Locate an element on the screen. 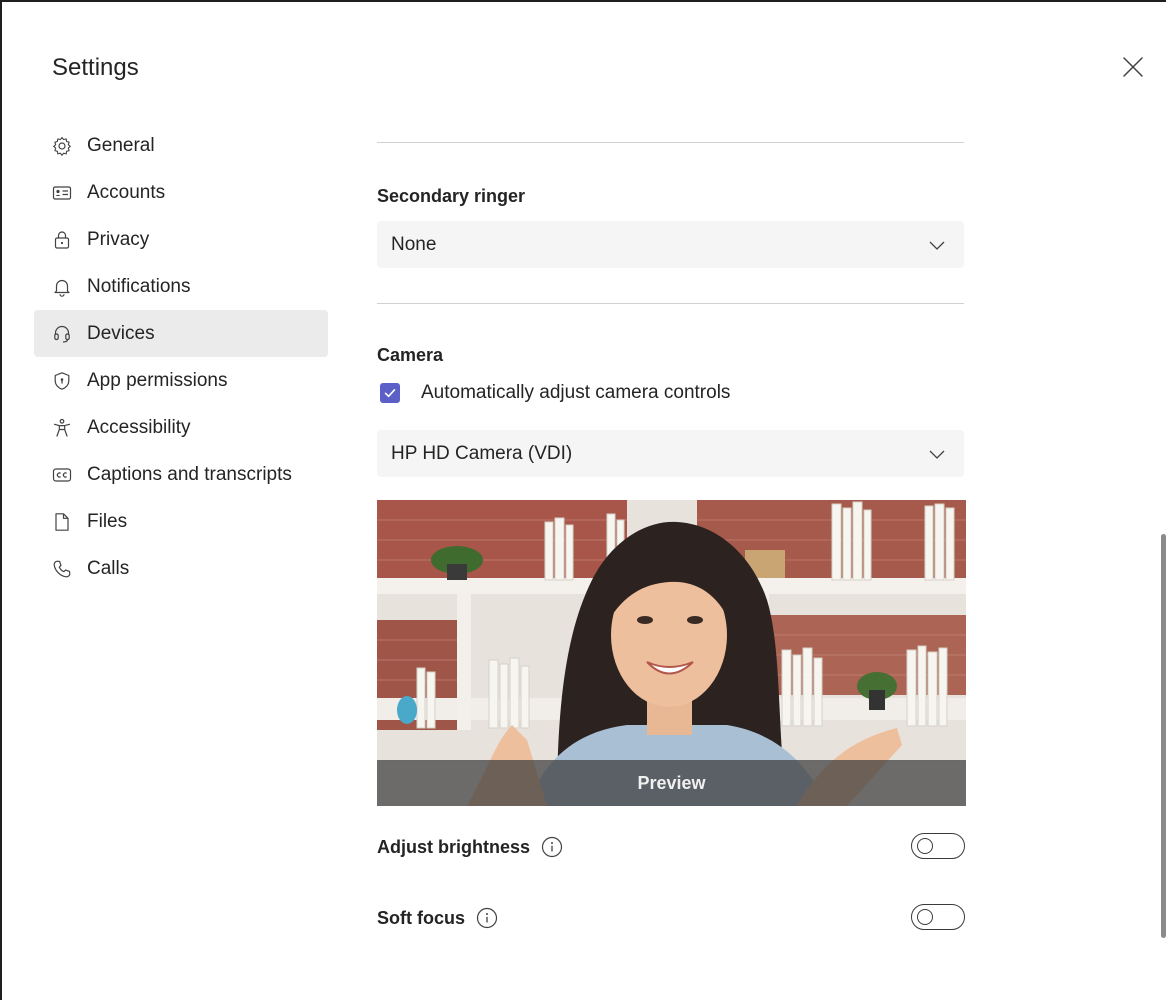  close-icon is located at coordinates (1133, 67).